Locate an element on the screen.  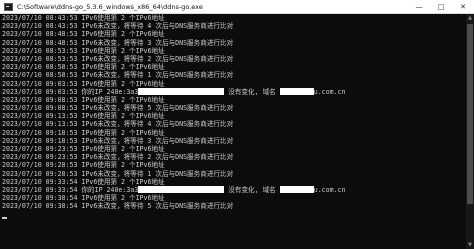
minimize-button: — is located at coordinates (419, 7).